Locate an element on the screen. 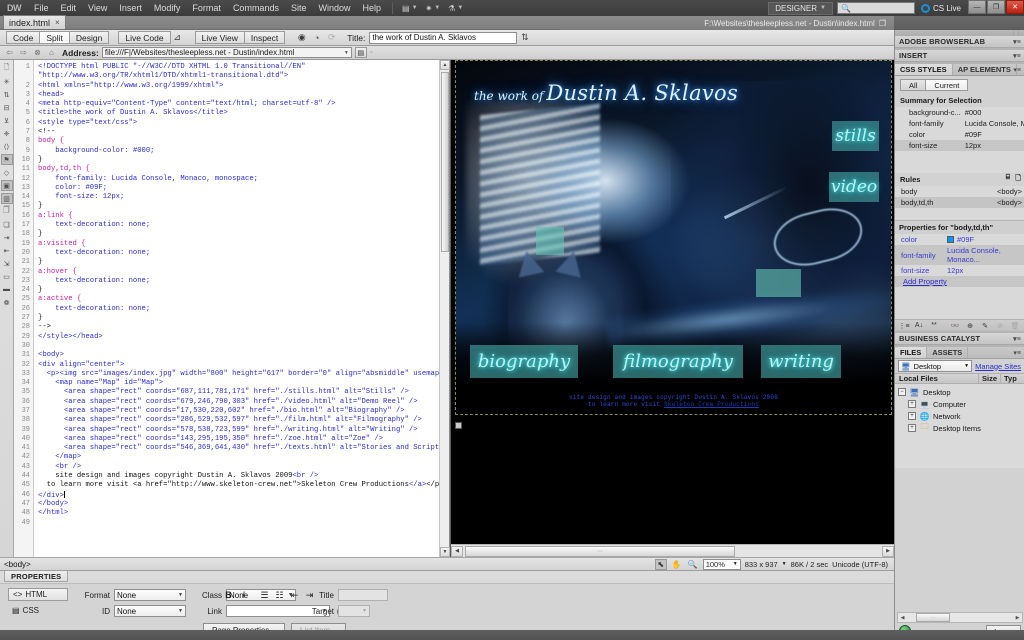 The width and height of the screenshot is (1024, 640). scroll-down-icon: ▼ is located at coordinates (445, 552).